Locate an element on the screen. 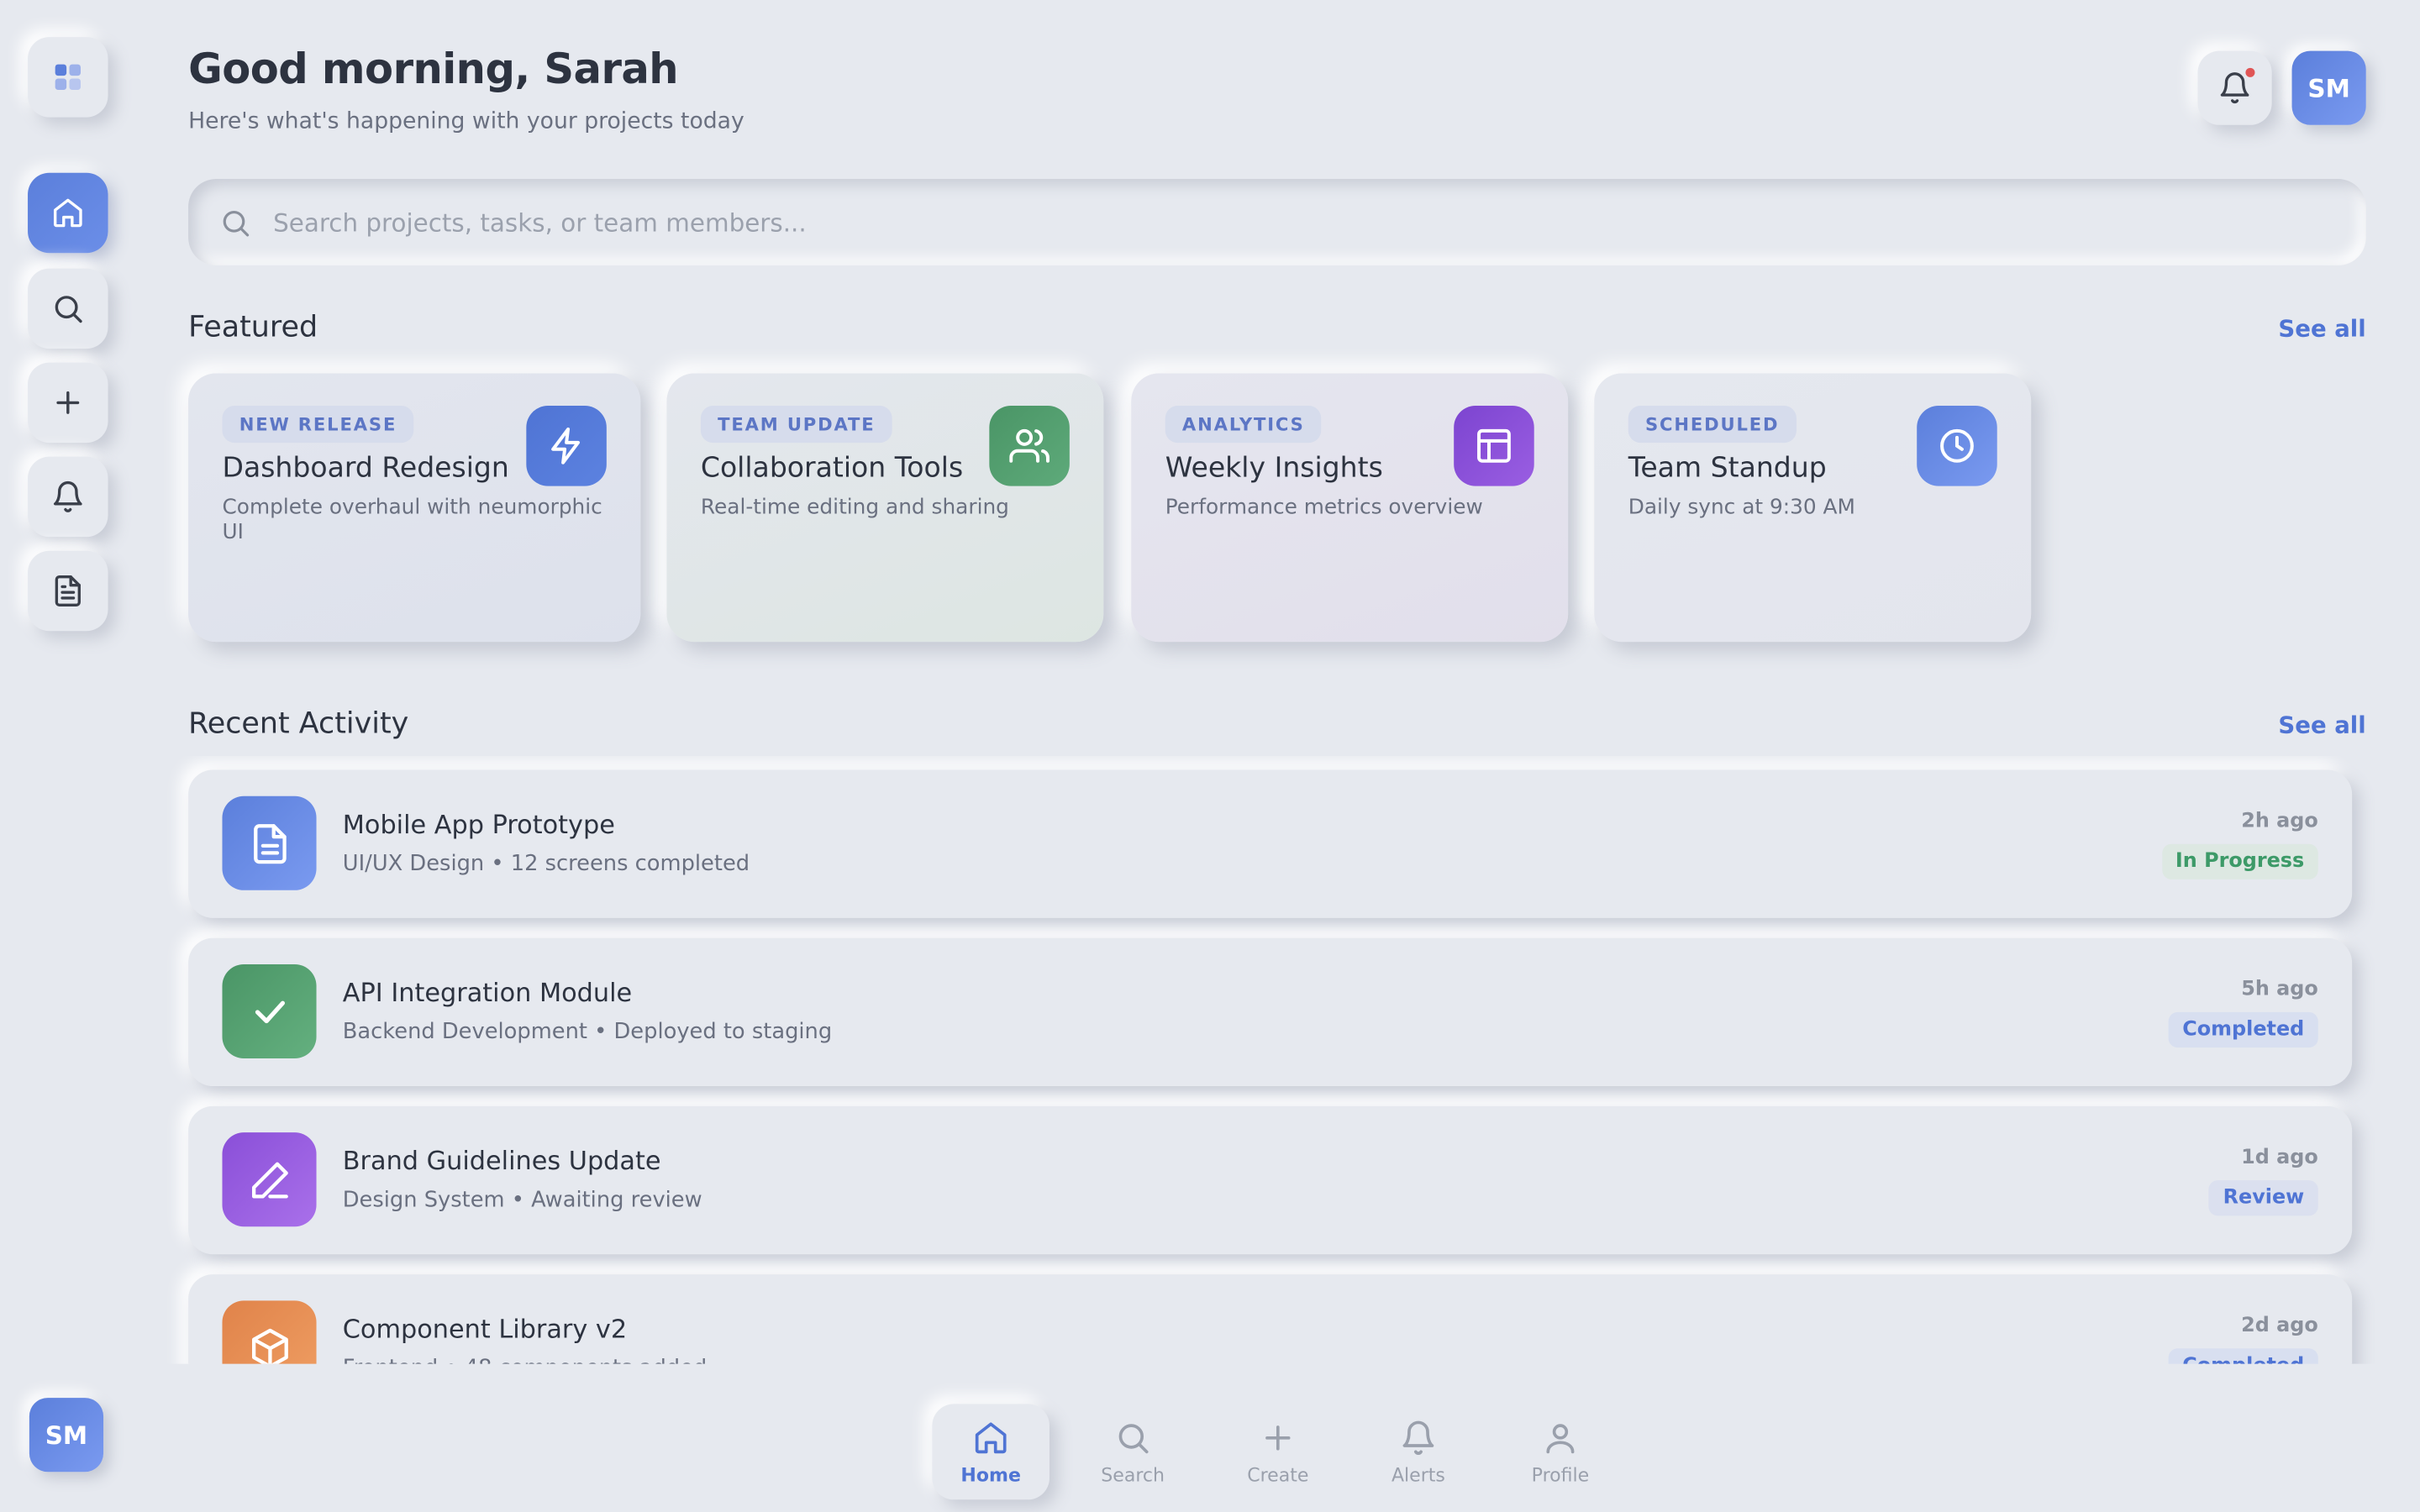  card-tag: TEAM UPDATE is located at coordinates (796, 425).